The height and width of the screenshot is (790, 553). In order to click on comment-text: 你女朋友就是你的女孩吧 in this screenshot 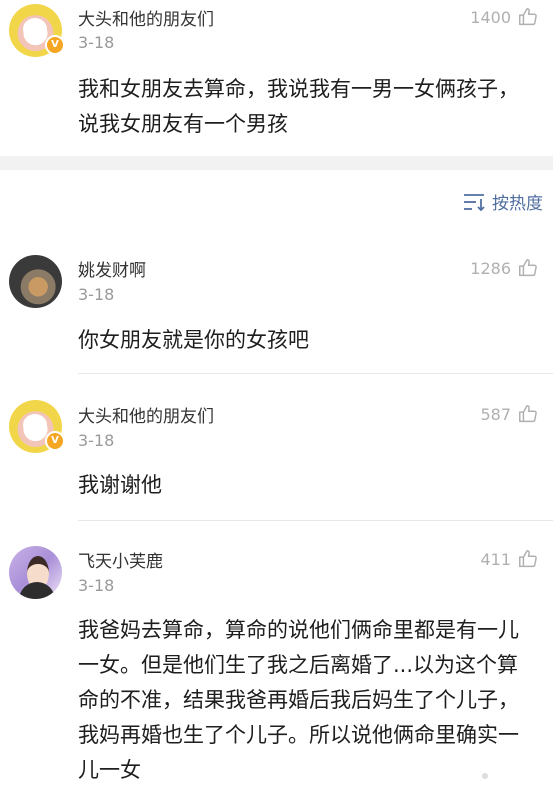, I will do `click(193, 340)`.